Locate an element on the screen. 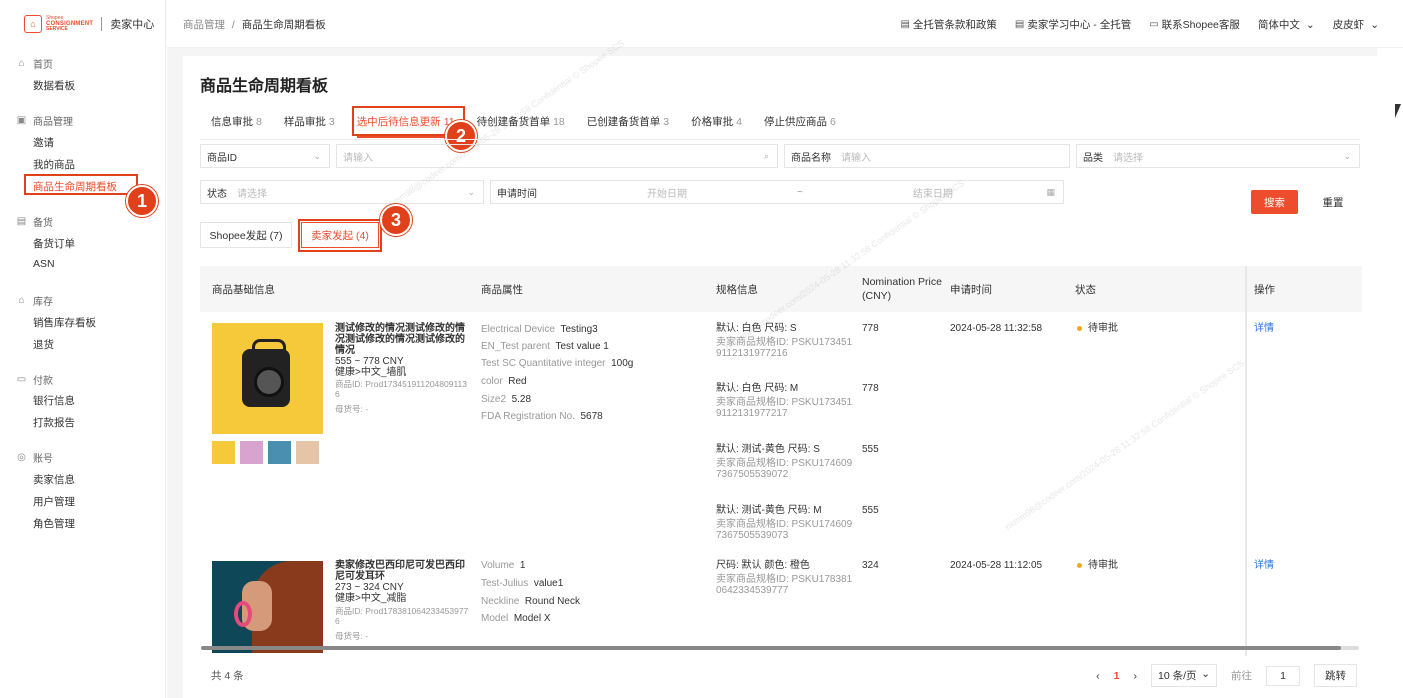 This screenshot has width=1403, height=698. tab-pending-first-order: 待创建备货首单 18 is located at coordinates (521, 124).